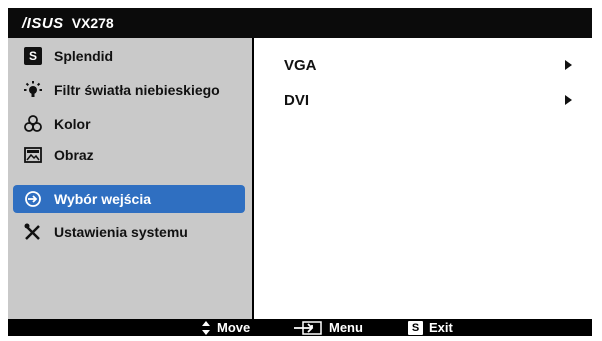 The width and height of the screenshot is (602, 341). I want to click on menu-item-label: Ustawienia systemu, so click(121, 232).